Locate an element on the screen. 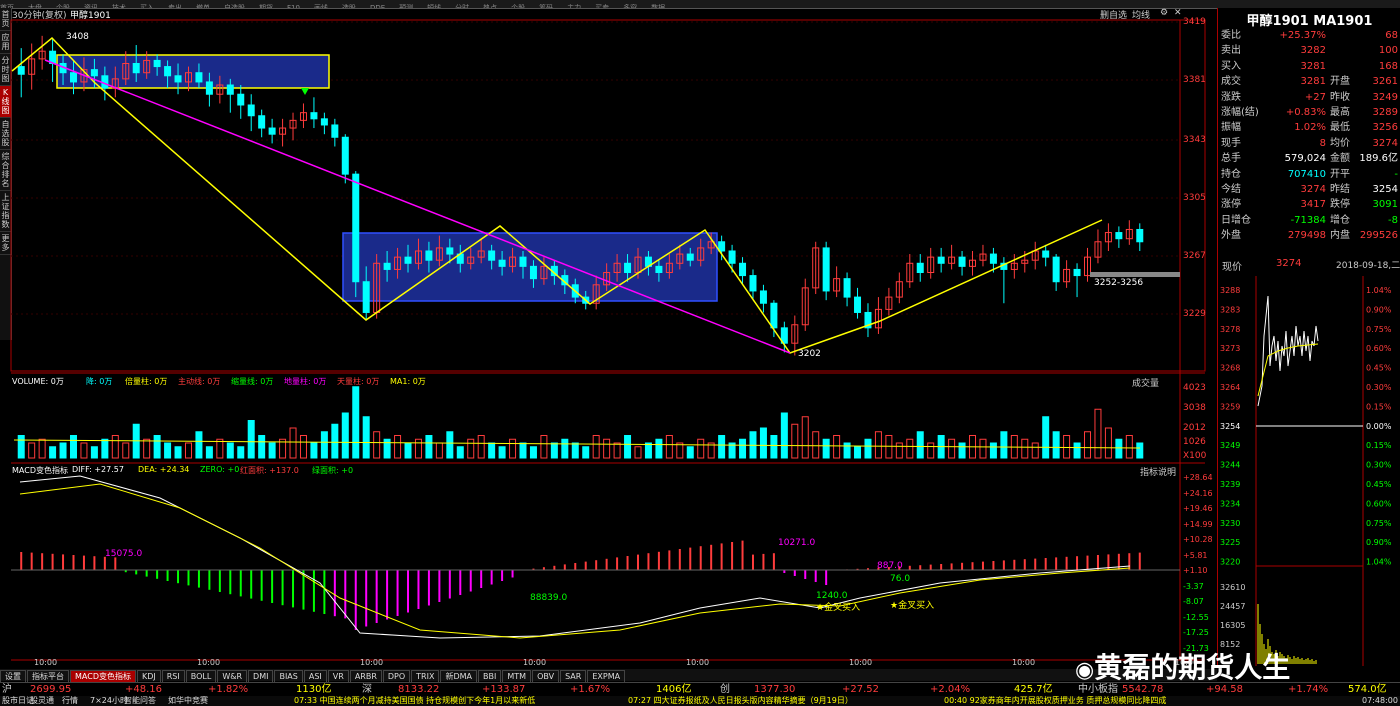  intraday-tick: 3225 is located at coordinates (1230, 542).